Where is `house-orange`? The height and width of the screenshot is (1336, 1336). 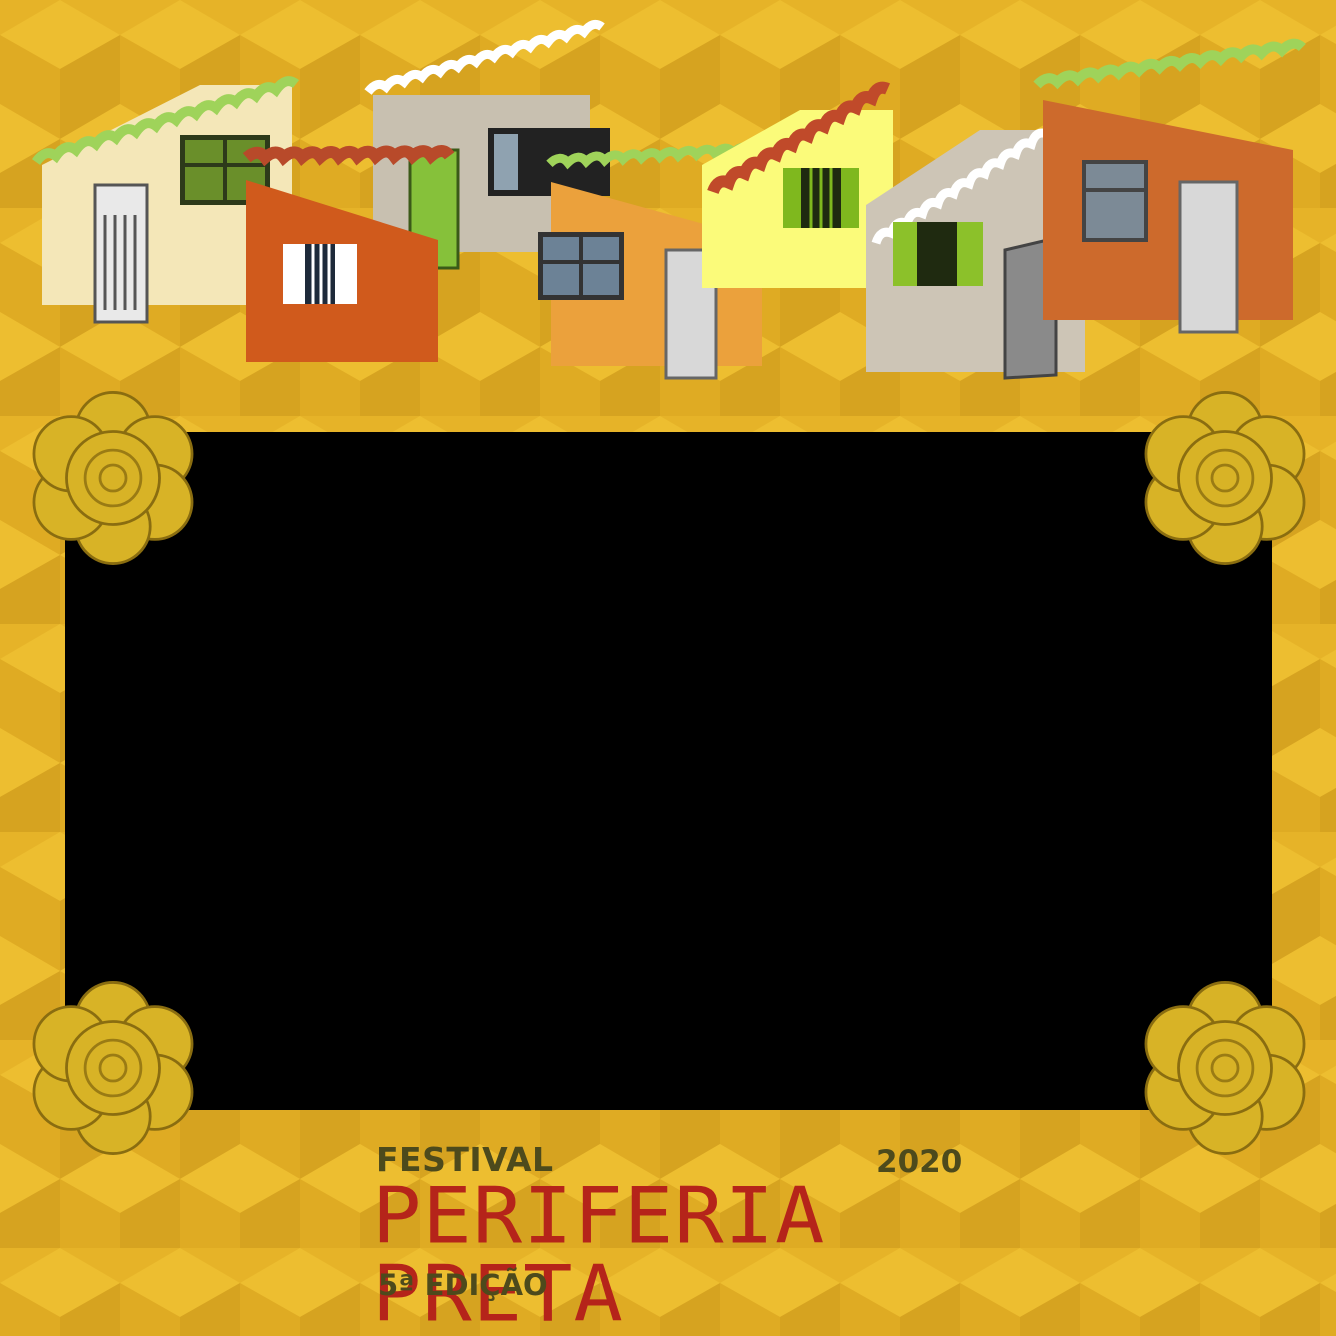
house-orange is located at coordinates (348, 253).